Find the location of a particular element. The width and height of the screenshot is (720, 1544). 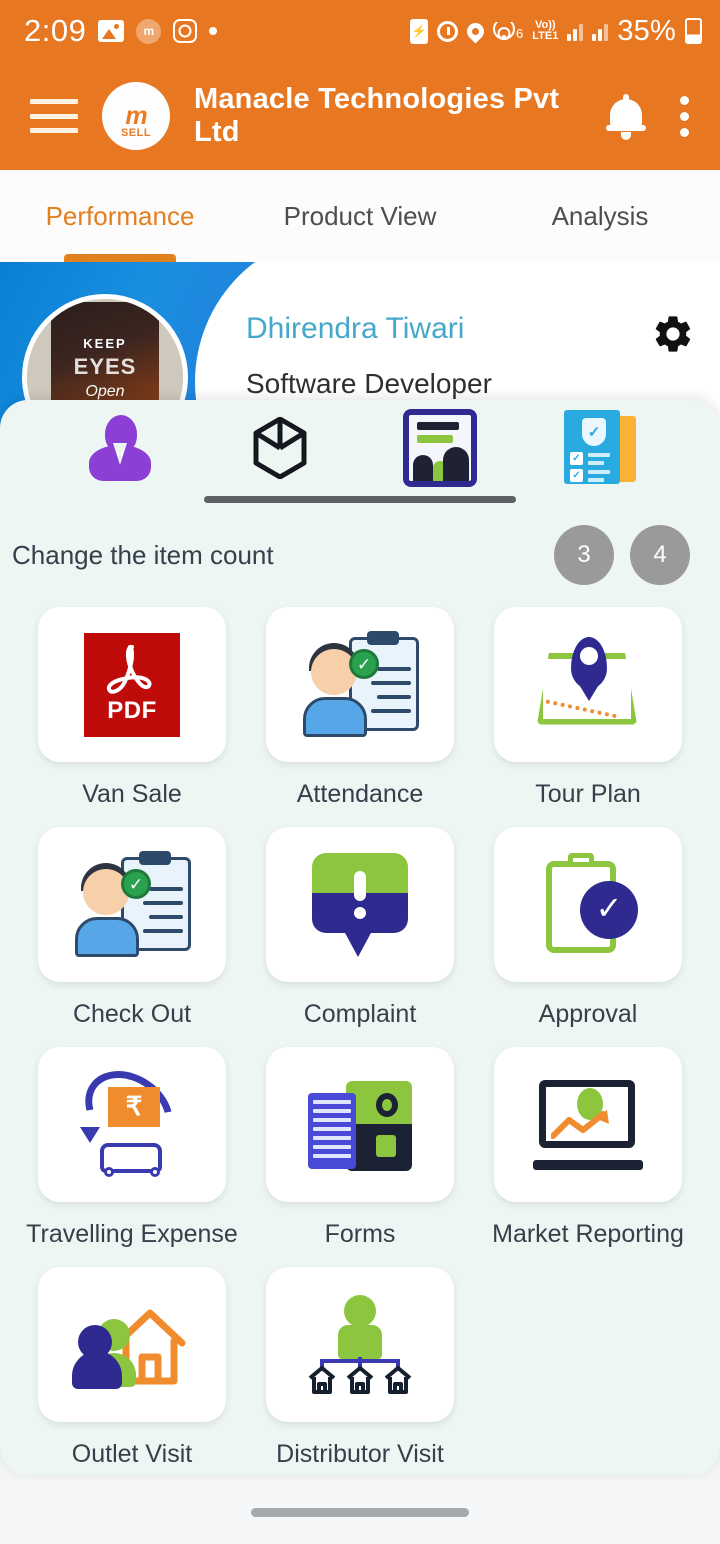

tab-analysis: Analysis is located at coordinates (600, 216).